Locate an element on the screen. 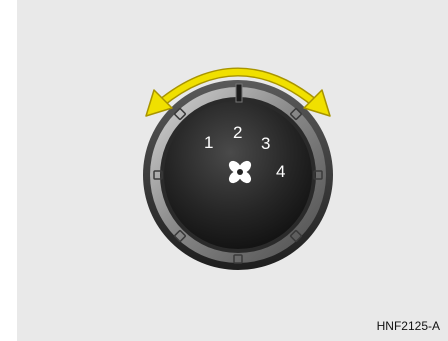 The image size is (448, 341). speed-label-3: 3 is located at coordinates (266, 143).